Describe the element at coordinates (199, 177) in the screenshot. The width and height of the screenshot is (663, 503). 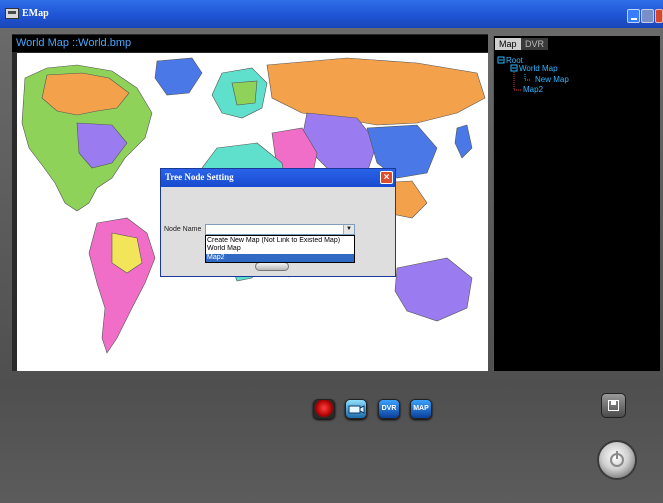
I see `dialog-title: Tree Node Setting` at that location.